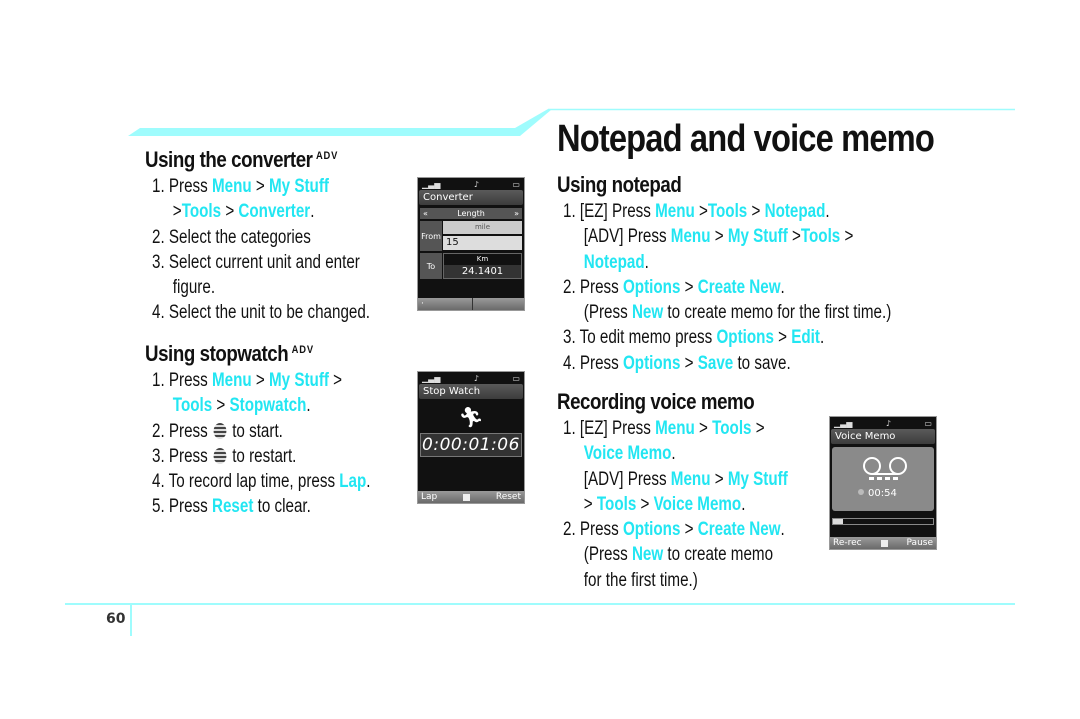  I want to click on record-time-value: 00:54, so click(882, 493).